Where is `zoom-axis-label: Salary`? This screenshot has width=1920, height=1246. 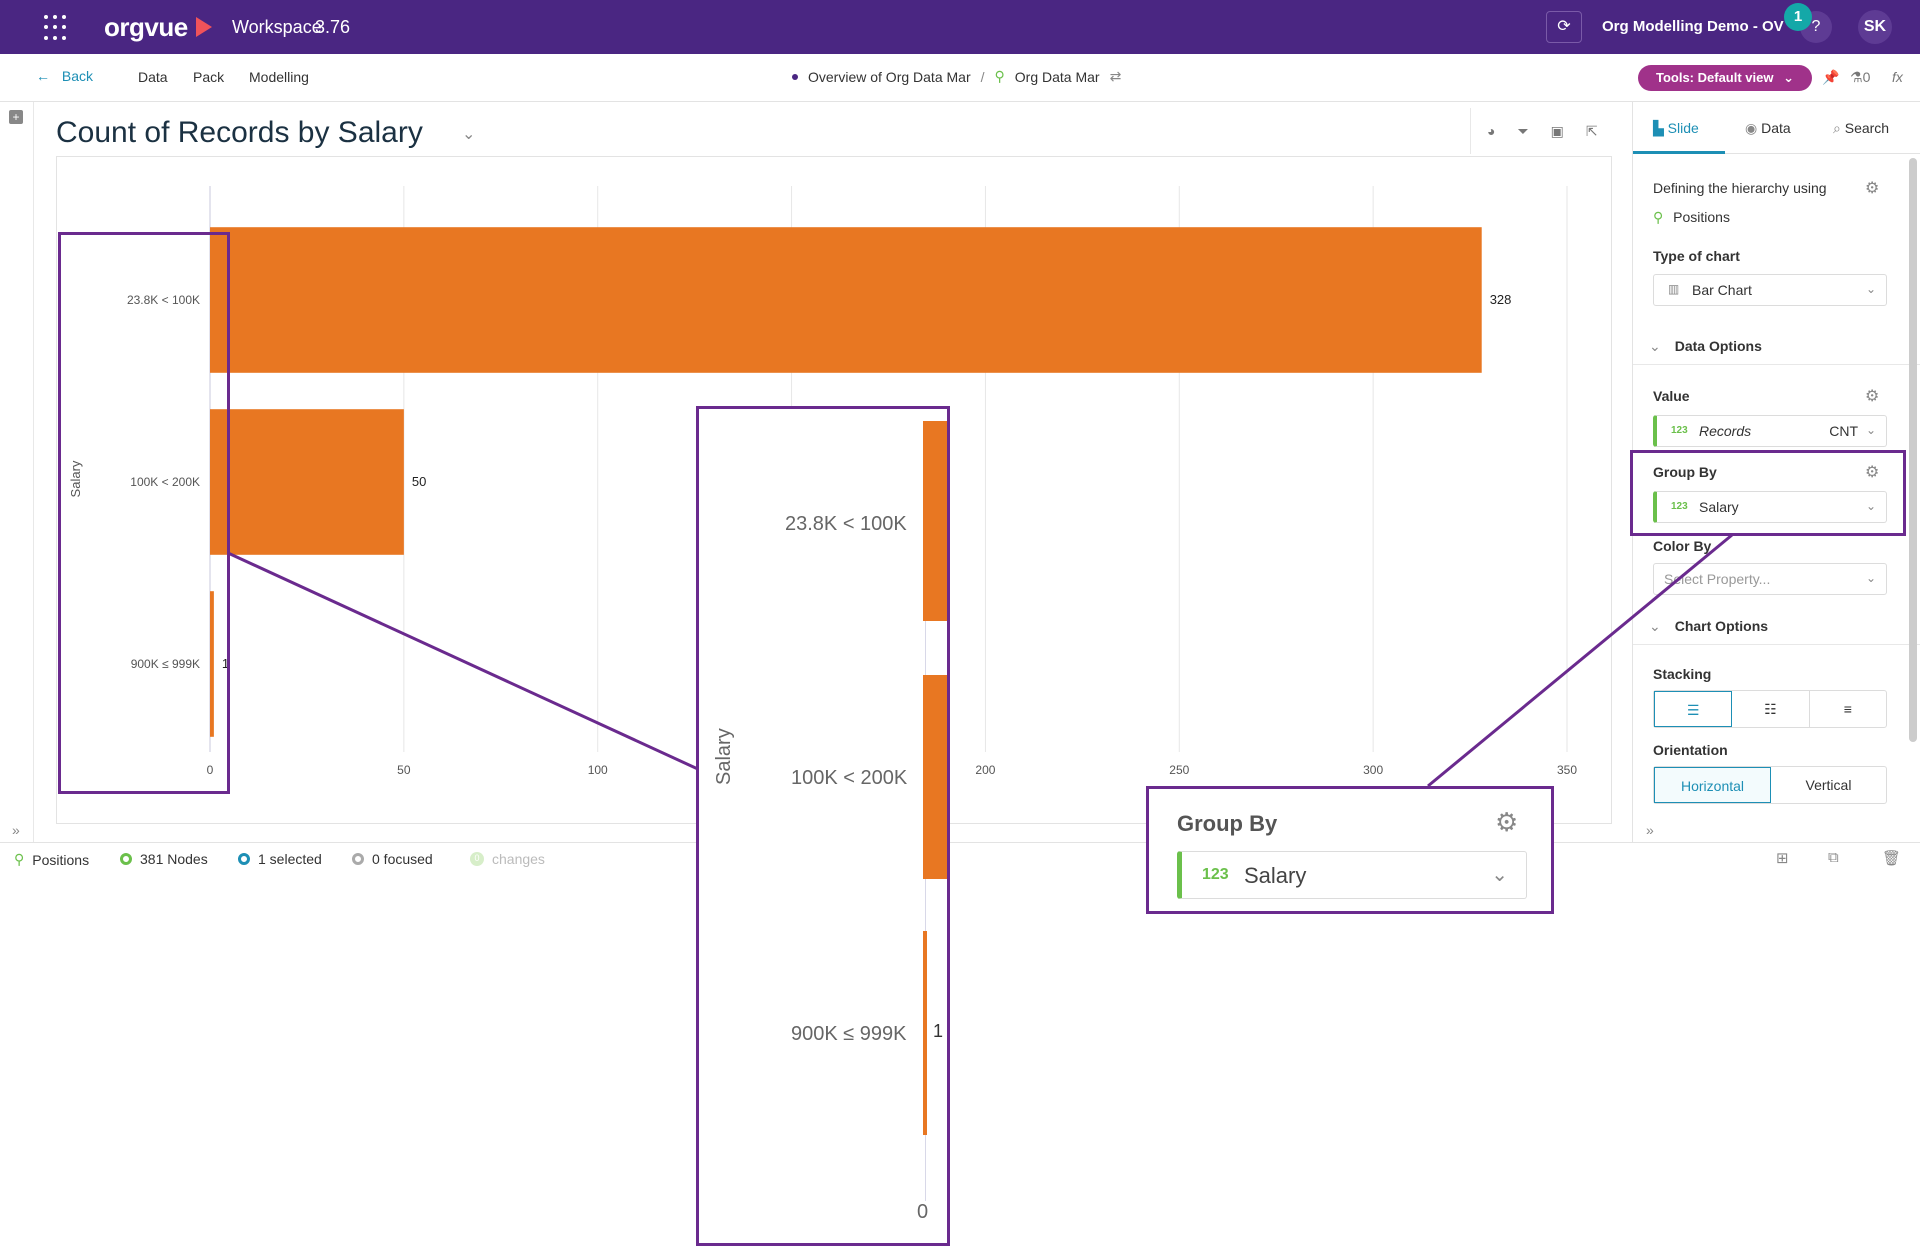
zoom-axis-label: Salary is located at coordinates (724, 756).